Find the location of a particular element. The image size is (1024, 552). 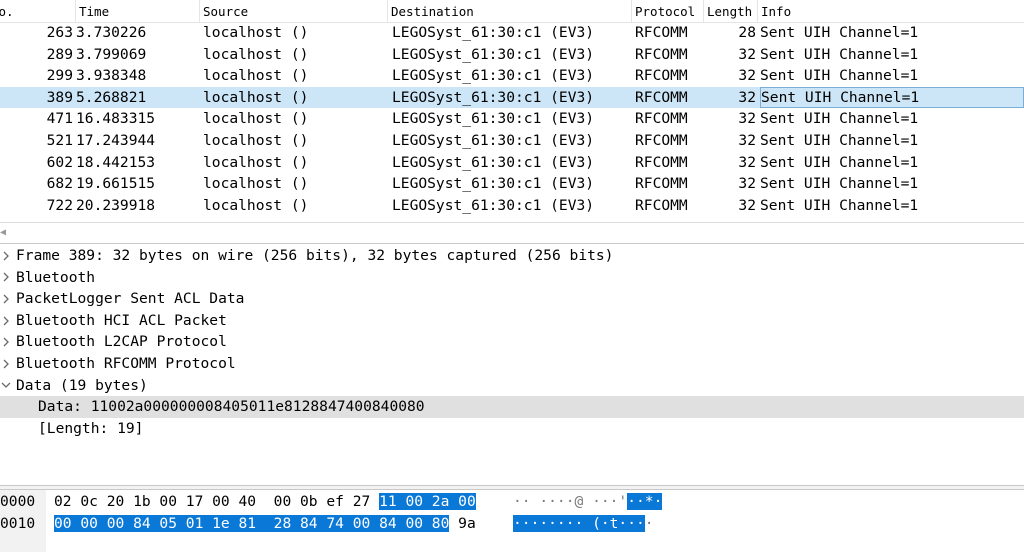

splitter-handle-icon: ◀ is located at coordinates (3, 232).